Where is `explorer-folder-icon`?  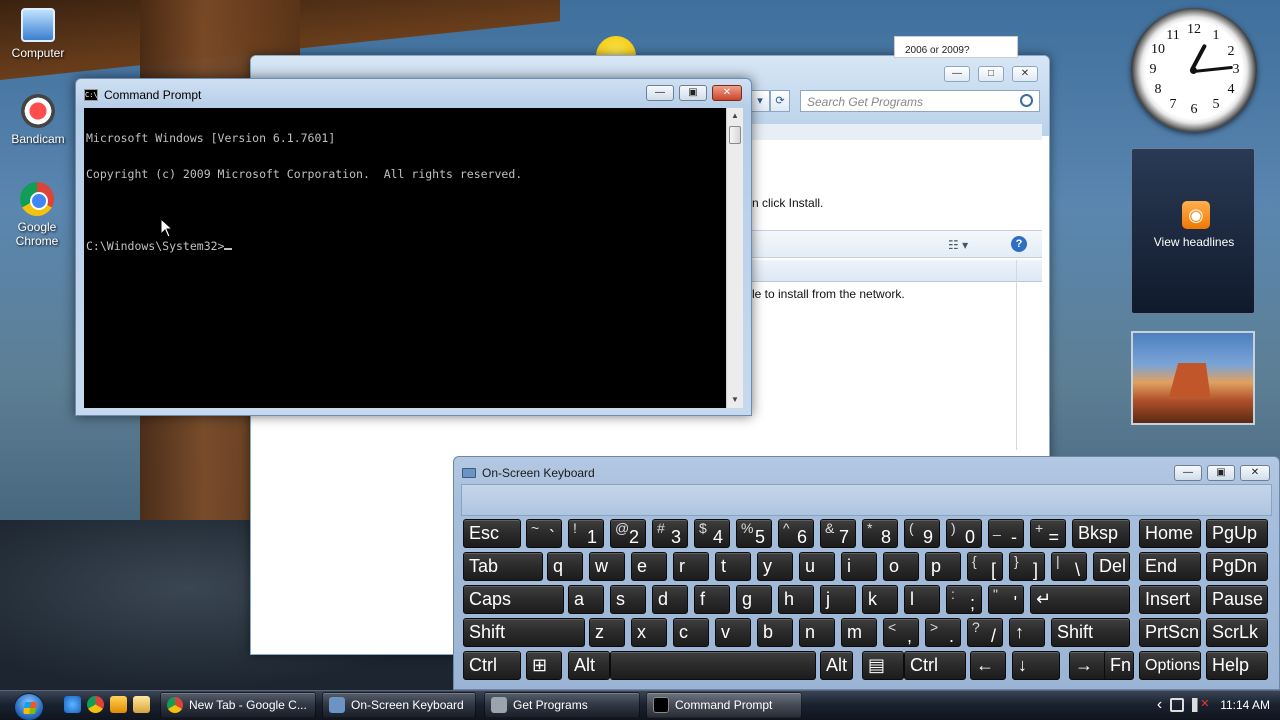 explorer-folder-icon is located at coordinates (141, 704).